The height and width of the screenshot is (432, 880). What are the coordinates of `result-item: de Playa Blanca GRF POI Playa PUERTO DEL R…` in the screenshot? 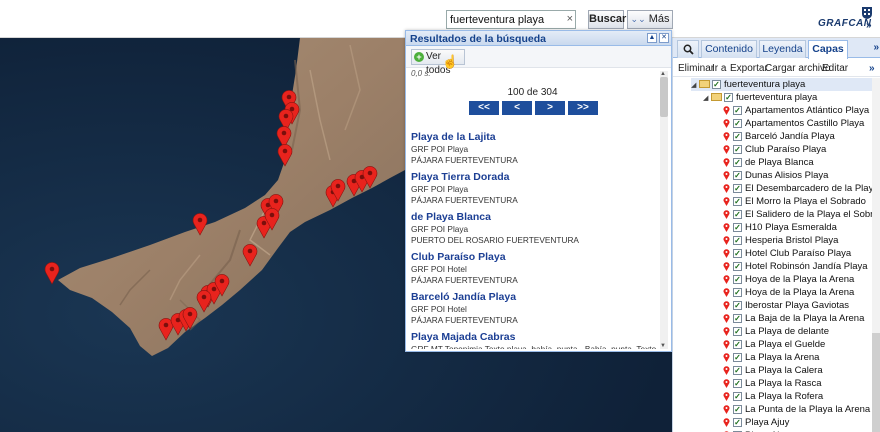 It's located at (533, 228).